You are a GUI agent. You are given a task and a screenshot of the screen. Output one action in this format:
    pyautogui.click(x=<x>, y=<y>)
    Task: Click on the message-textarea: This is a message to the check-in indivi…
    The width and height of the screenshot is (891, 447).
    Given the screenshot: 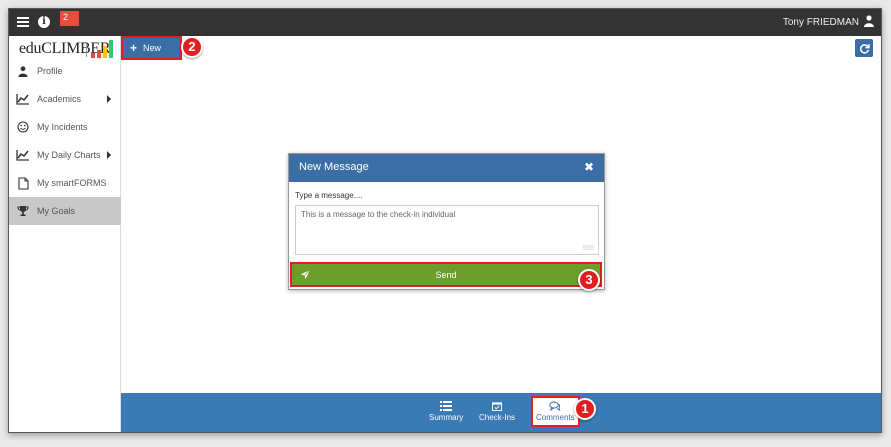 What is the action you would take?
    pyautogui.click(x=447, y=230)
    